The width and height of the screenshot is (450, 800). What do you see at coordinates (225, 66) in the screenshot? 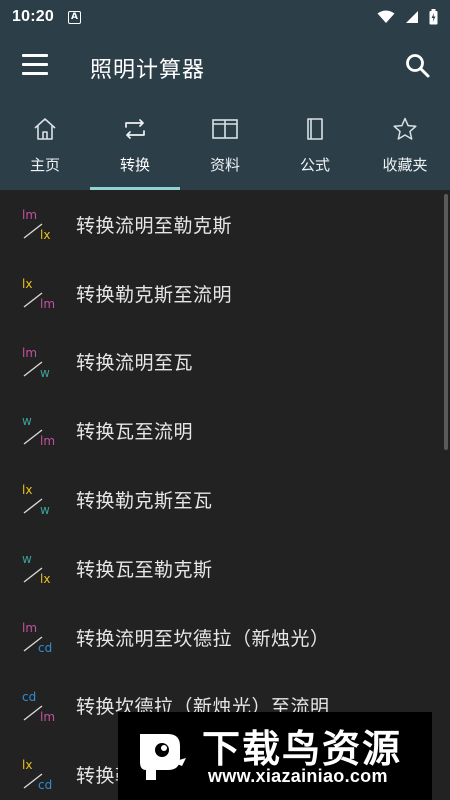
I see `app-bar: 照明计算器` at bounding box center [225, 66].